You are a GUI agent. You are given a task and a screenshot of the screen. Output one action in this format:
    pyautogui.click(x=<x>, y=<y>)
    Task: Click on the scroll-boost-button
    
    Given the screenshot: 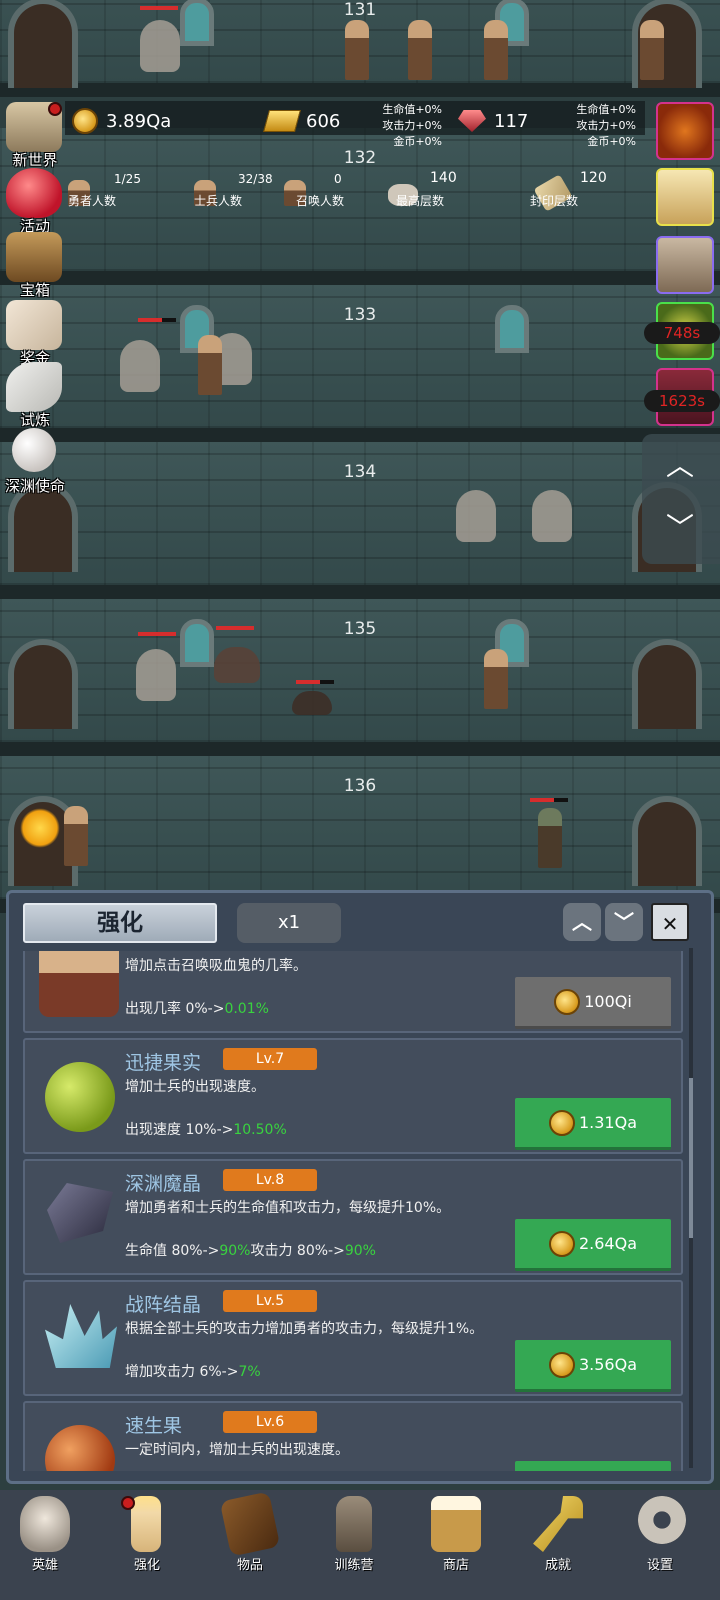 What is the action you would take?
    pyautogui.click(x=685, y=265)
    